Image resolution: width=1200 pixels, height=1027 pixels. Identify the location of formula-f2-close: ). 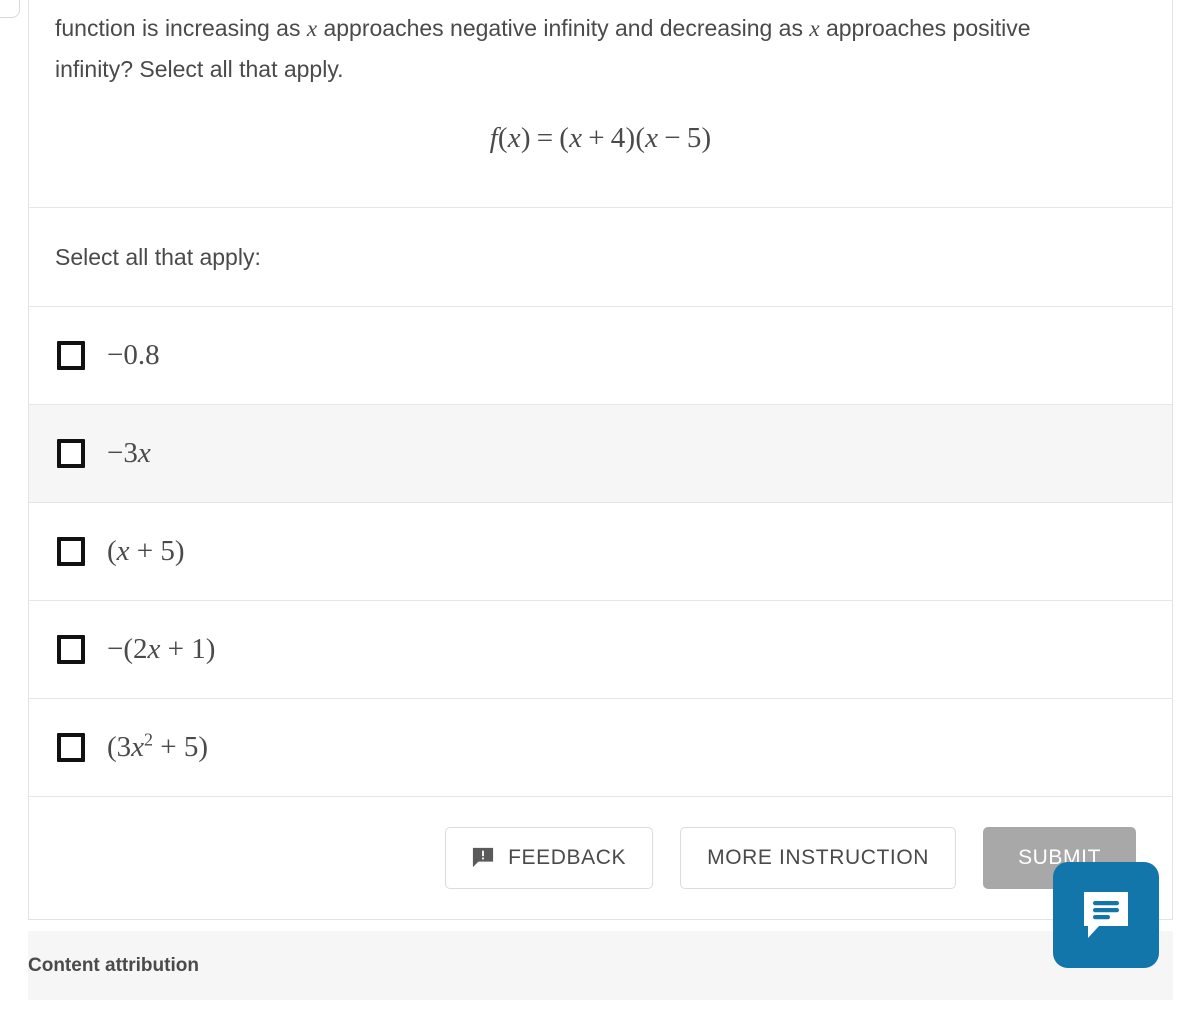
(706, 138).